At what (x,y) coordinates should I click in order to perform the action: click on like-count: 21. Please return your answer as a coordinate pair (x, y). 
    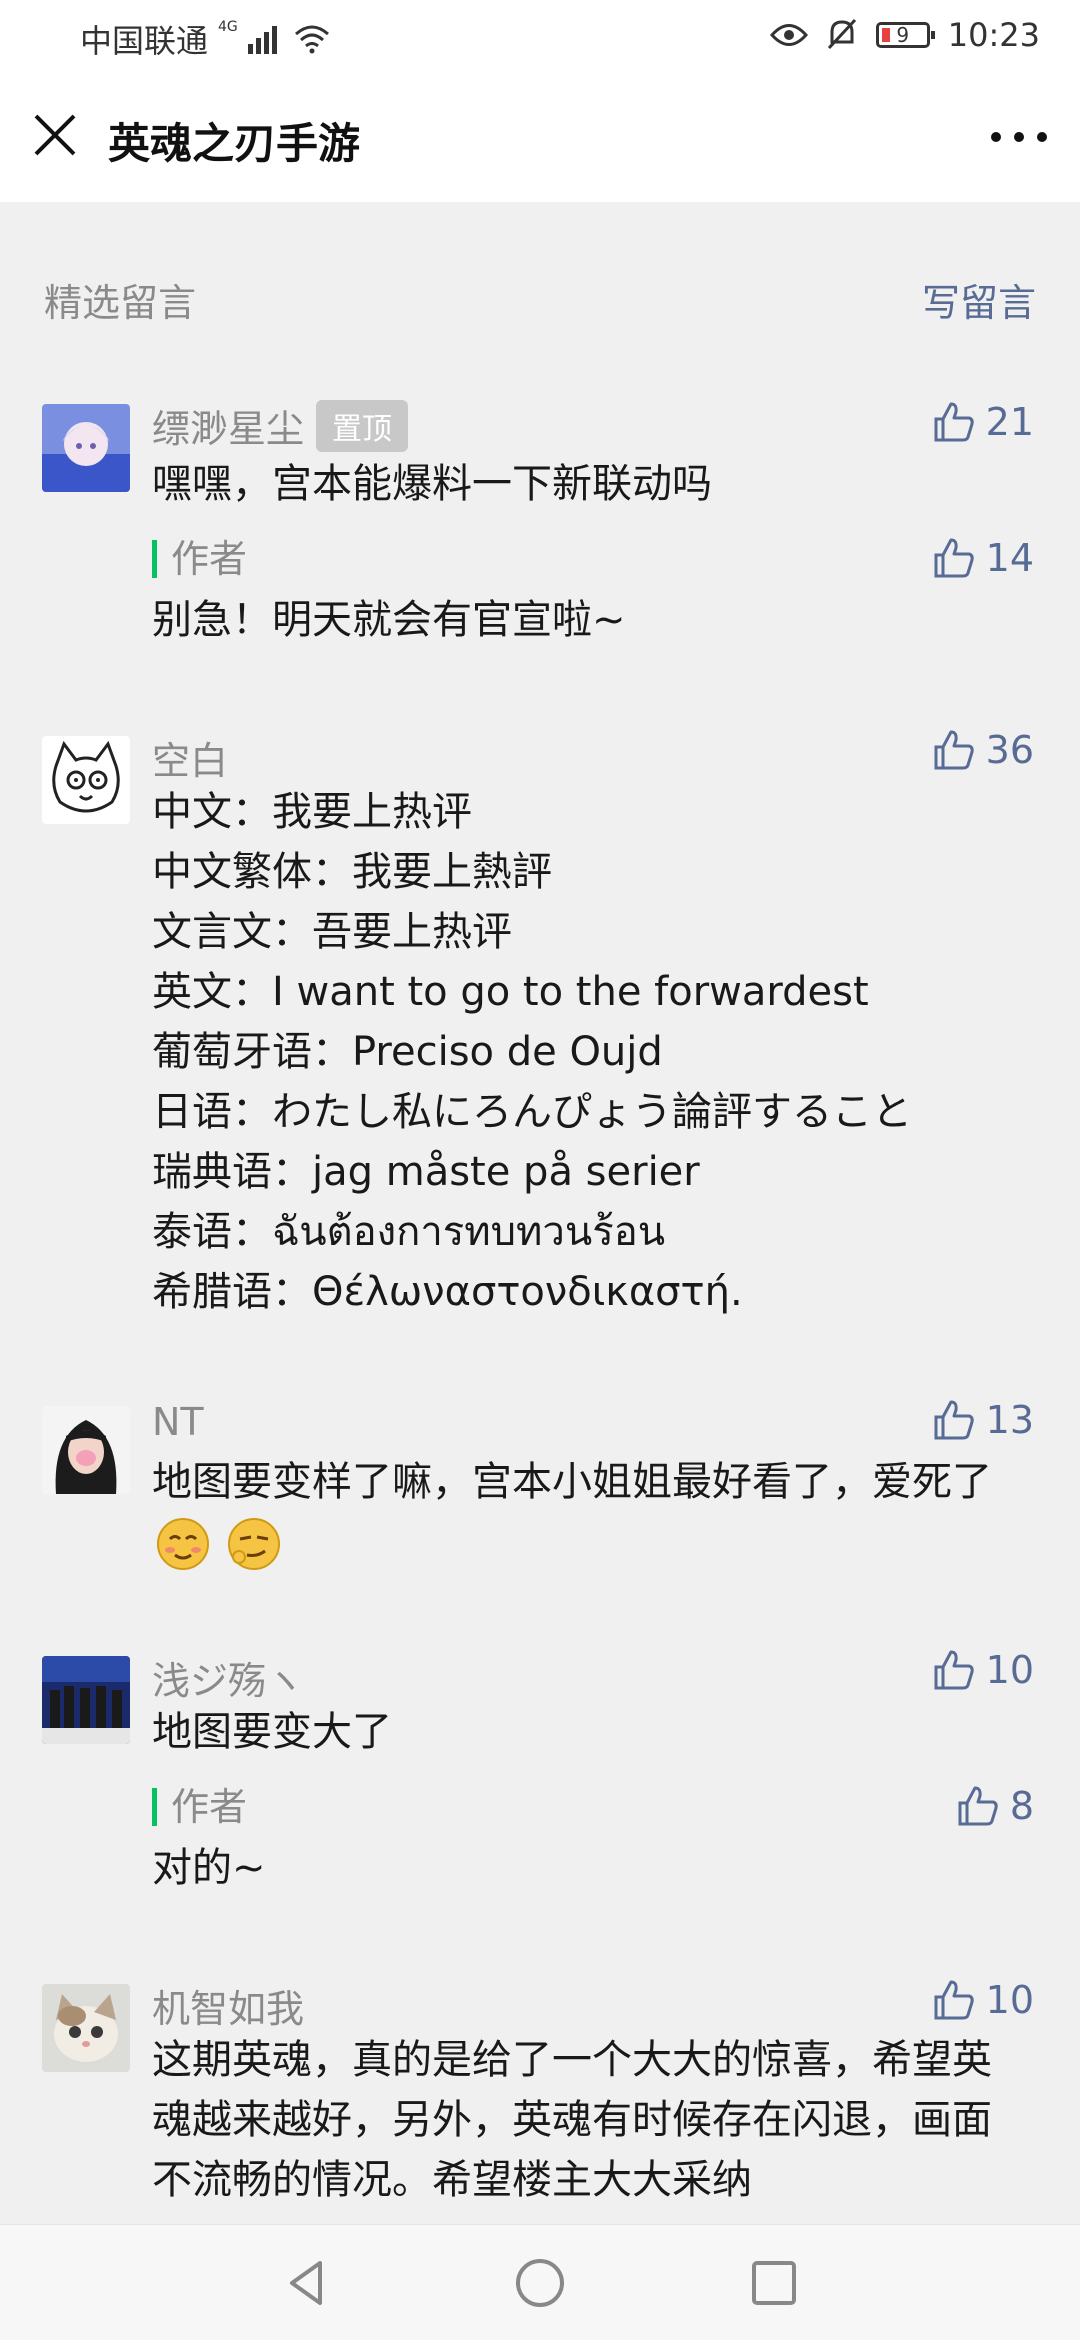
    Looking at the image, I should click on (1009, 422).